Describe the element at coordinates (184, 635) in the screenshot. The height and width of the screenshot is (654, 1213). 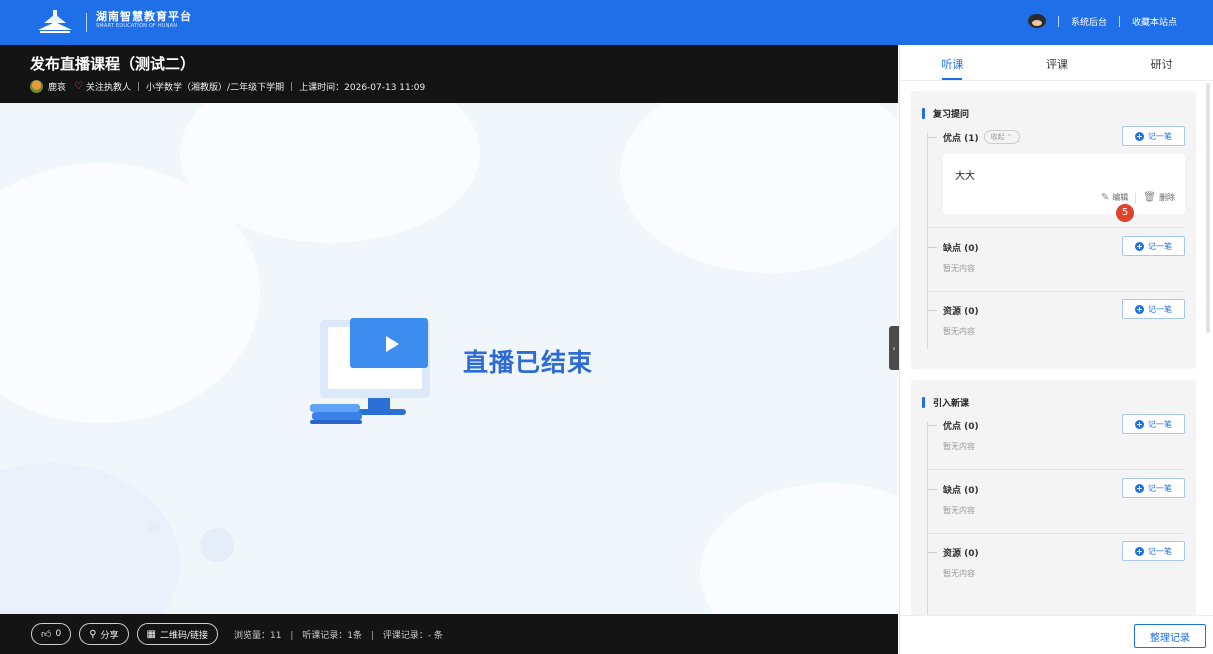
I see `qrcode-label: 二维码/链接` at that location.